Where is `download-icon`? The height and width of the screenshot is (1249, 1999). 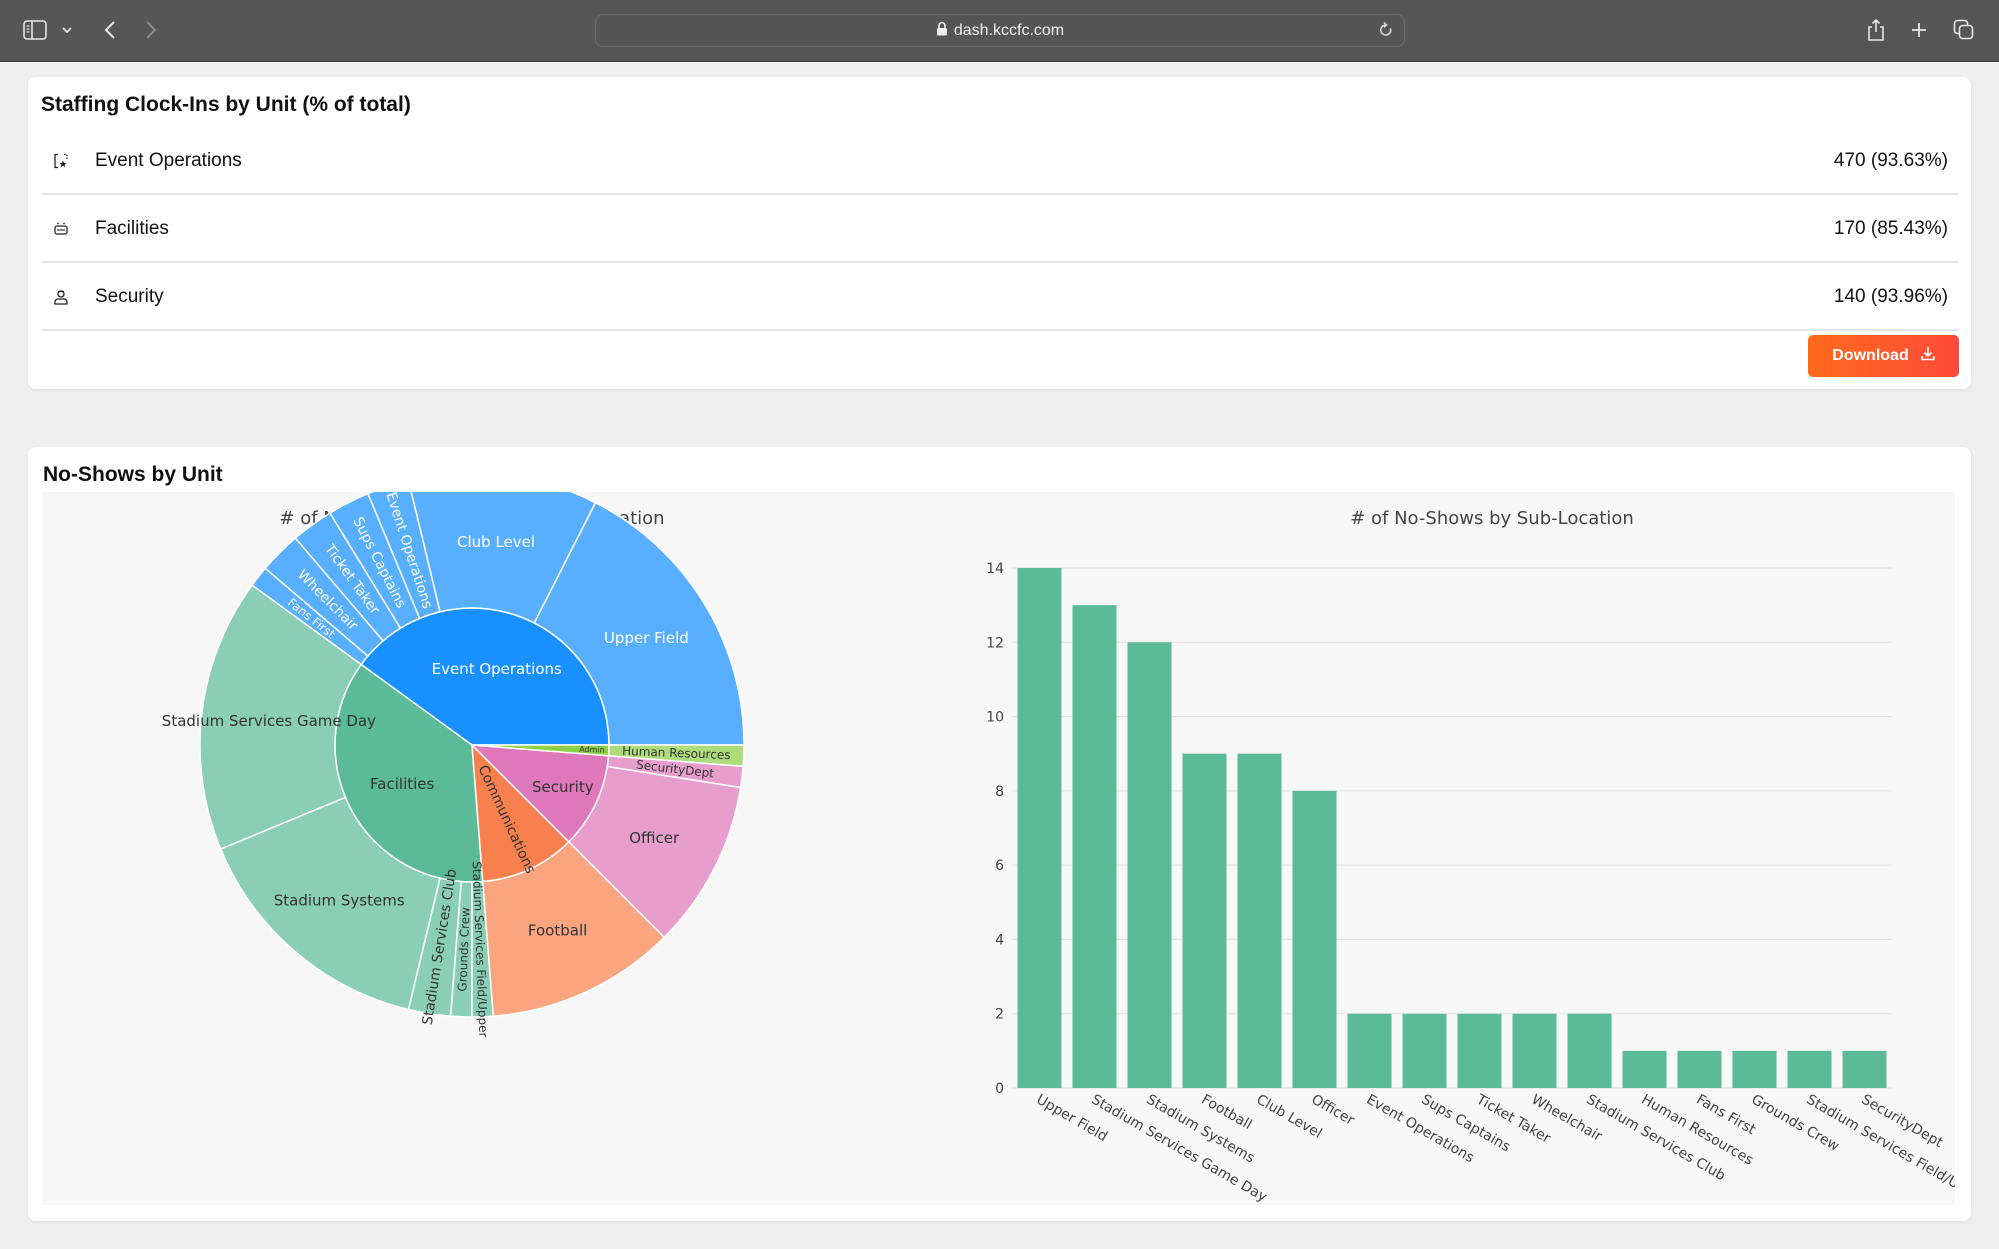 download-icon is located at coordinates (1927, 356).